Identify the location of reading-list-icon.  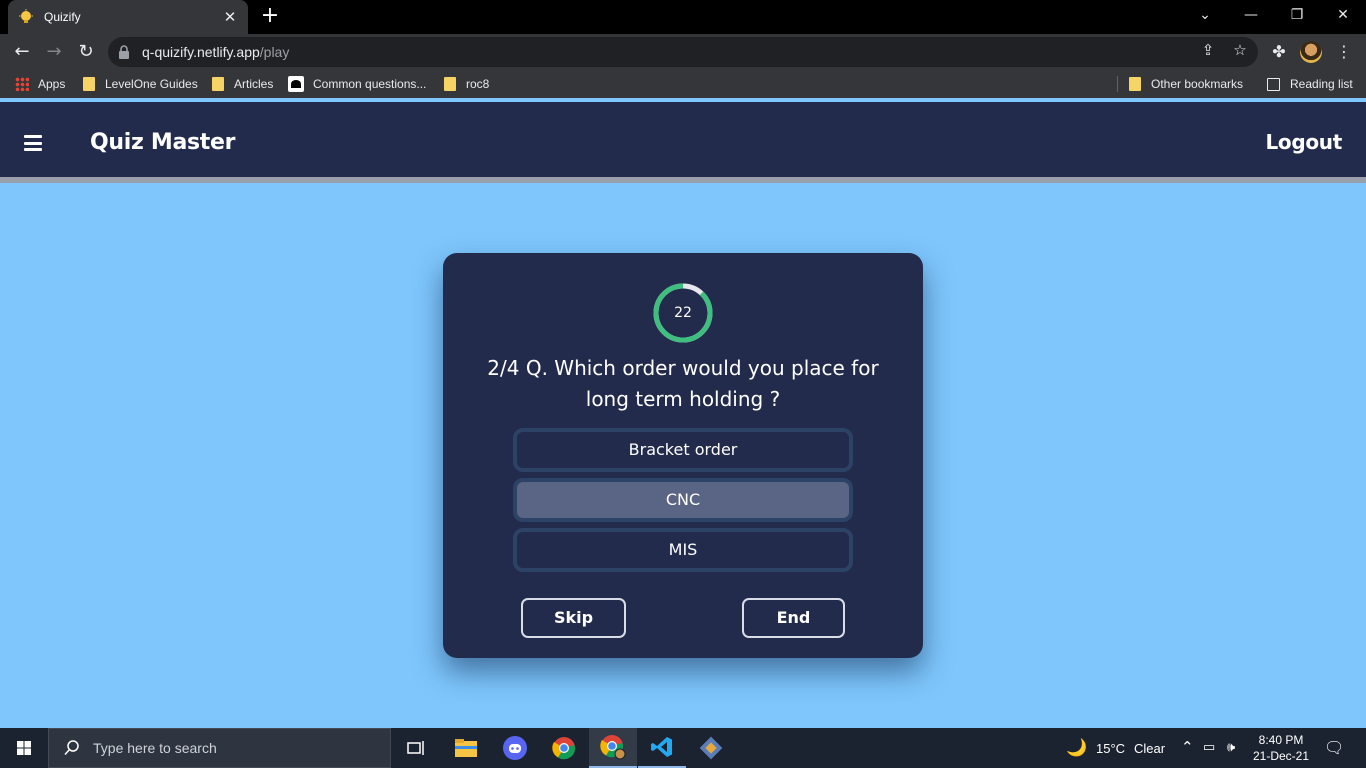
(1273, 84).